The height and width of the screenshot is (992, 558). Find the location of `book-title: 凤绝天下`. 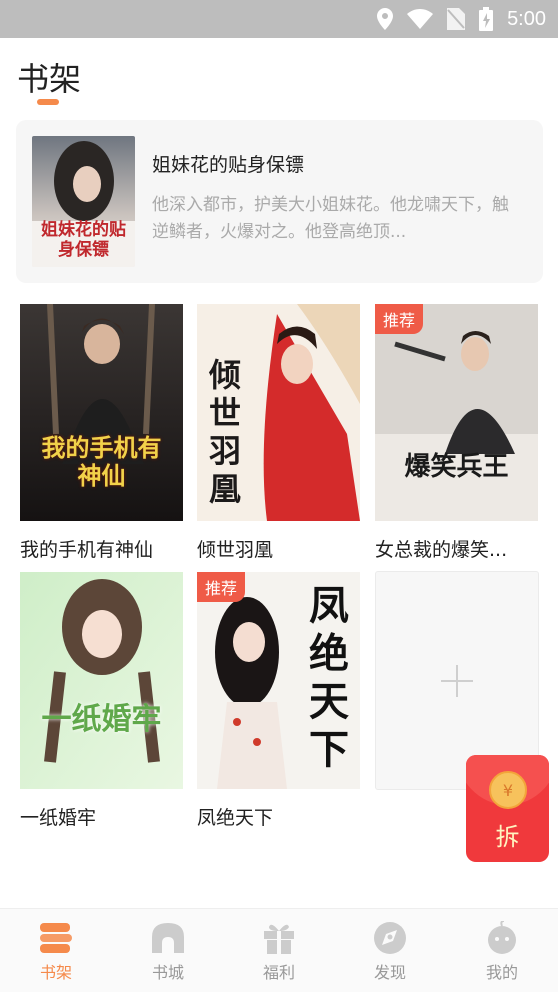

book-title: 凤绝天下 is located at coordinates (235, 818).